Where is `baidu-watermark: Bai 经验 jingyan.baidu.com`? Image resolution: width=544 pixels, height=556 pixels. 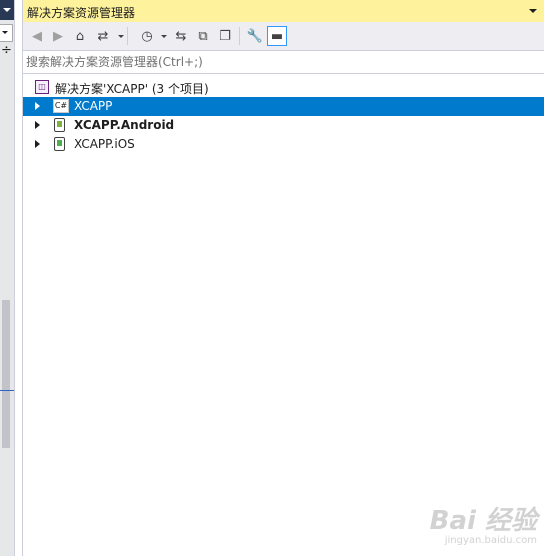 baidu-watermark: Bai 经验 jingyan.baidu.com is located at coordinates (483, 526).